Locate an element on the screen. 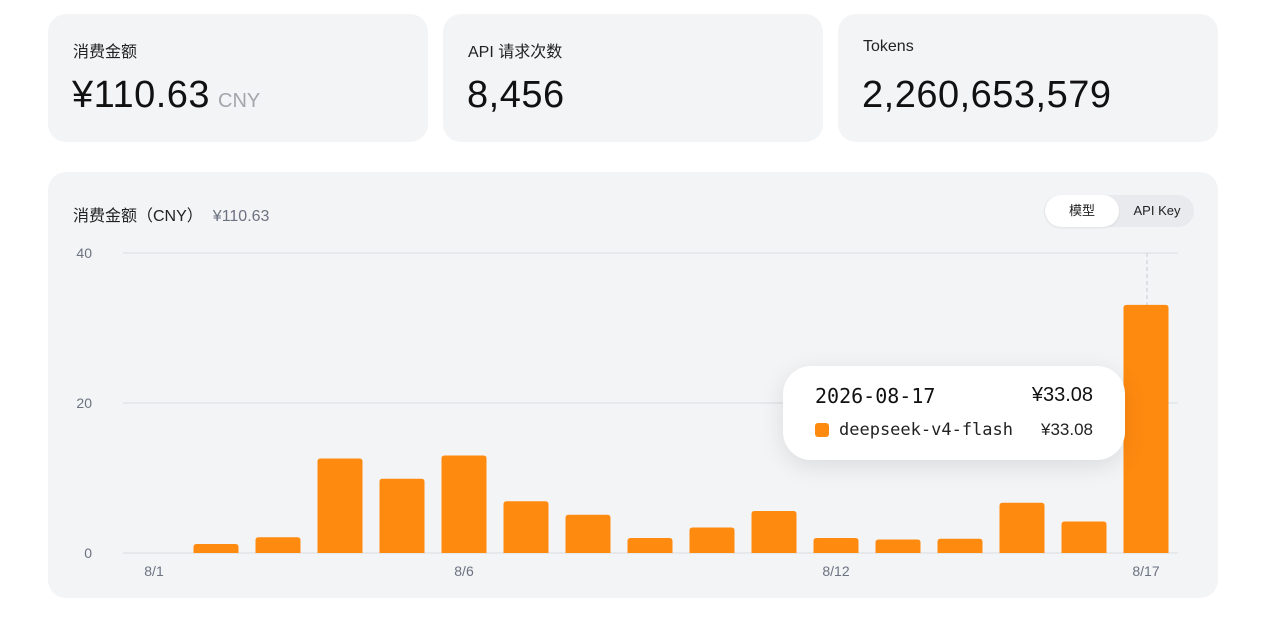 This screenshot has height=625, width=1267. toggle-api-key-button: API Key is located at coordinates (1157, 211).